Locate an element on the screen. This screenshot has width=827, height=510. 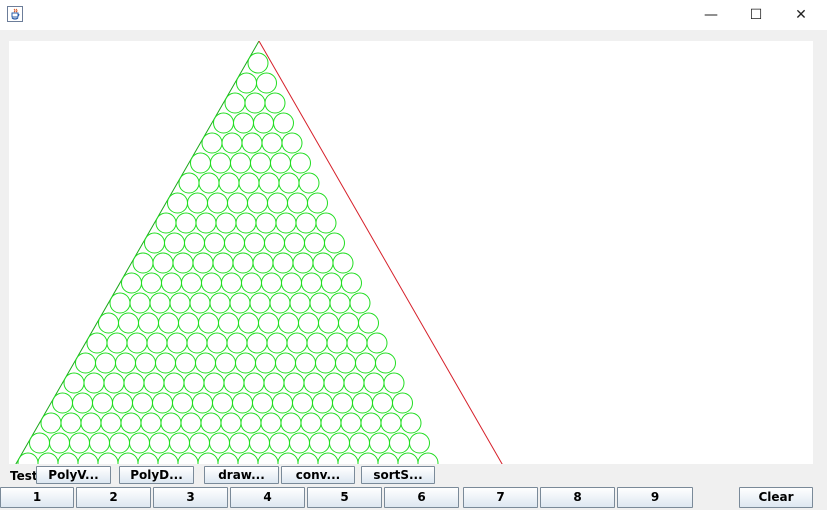
clear-button: Clear is located at coordinates (776, 497).